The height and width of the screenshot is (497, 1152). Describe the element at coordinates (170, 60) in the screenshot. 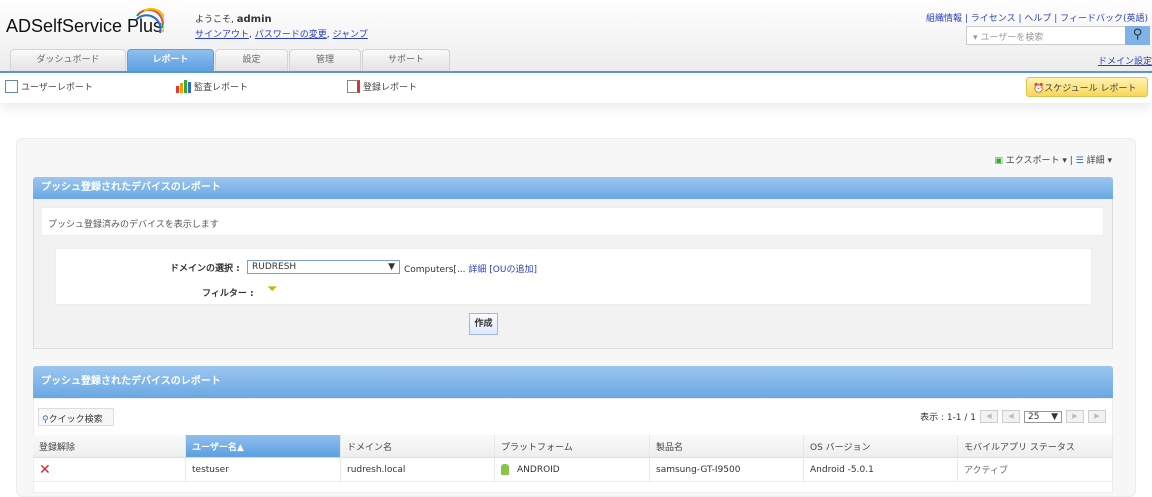

I see `tab-reports: レポート` at that location.